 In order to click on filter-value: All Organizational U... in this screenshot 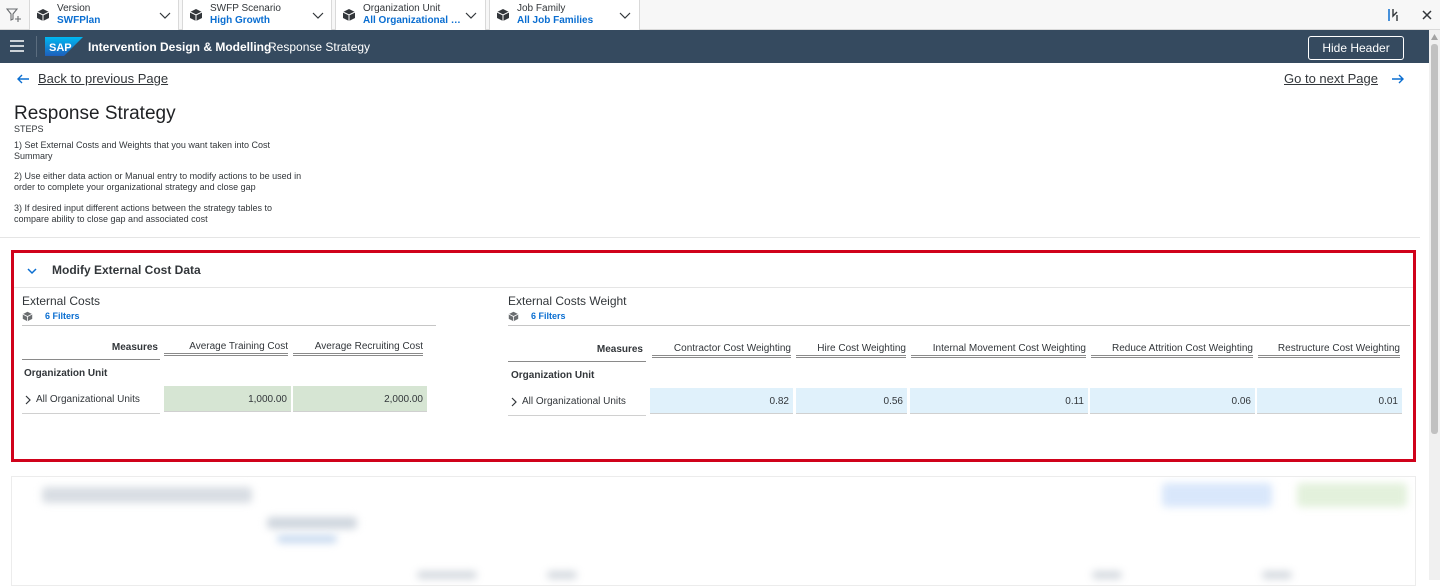, I will do `click(412, 20)`.